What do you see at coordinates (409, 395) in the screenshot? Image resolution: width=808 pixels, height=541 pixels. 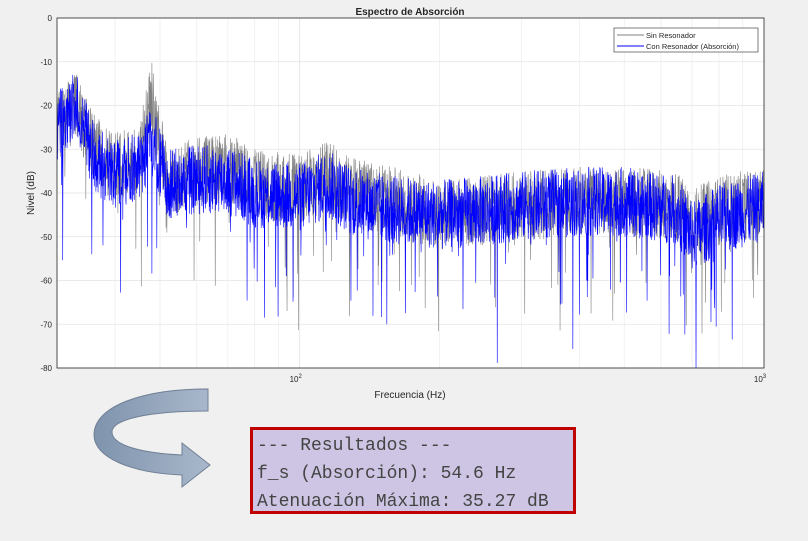 I see `x-axis-label: Frecuencia (Hz)` at bounding box center [409, 395].